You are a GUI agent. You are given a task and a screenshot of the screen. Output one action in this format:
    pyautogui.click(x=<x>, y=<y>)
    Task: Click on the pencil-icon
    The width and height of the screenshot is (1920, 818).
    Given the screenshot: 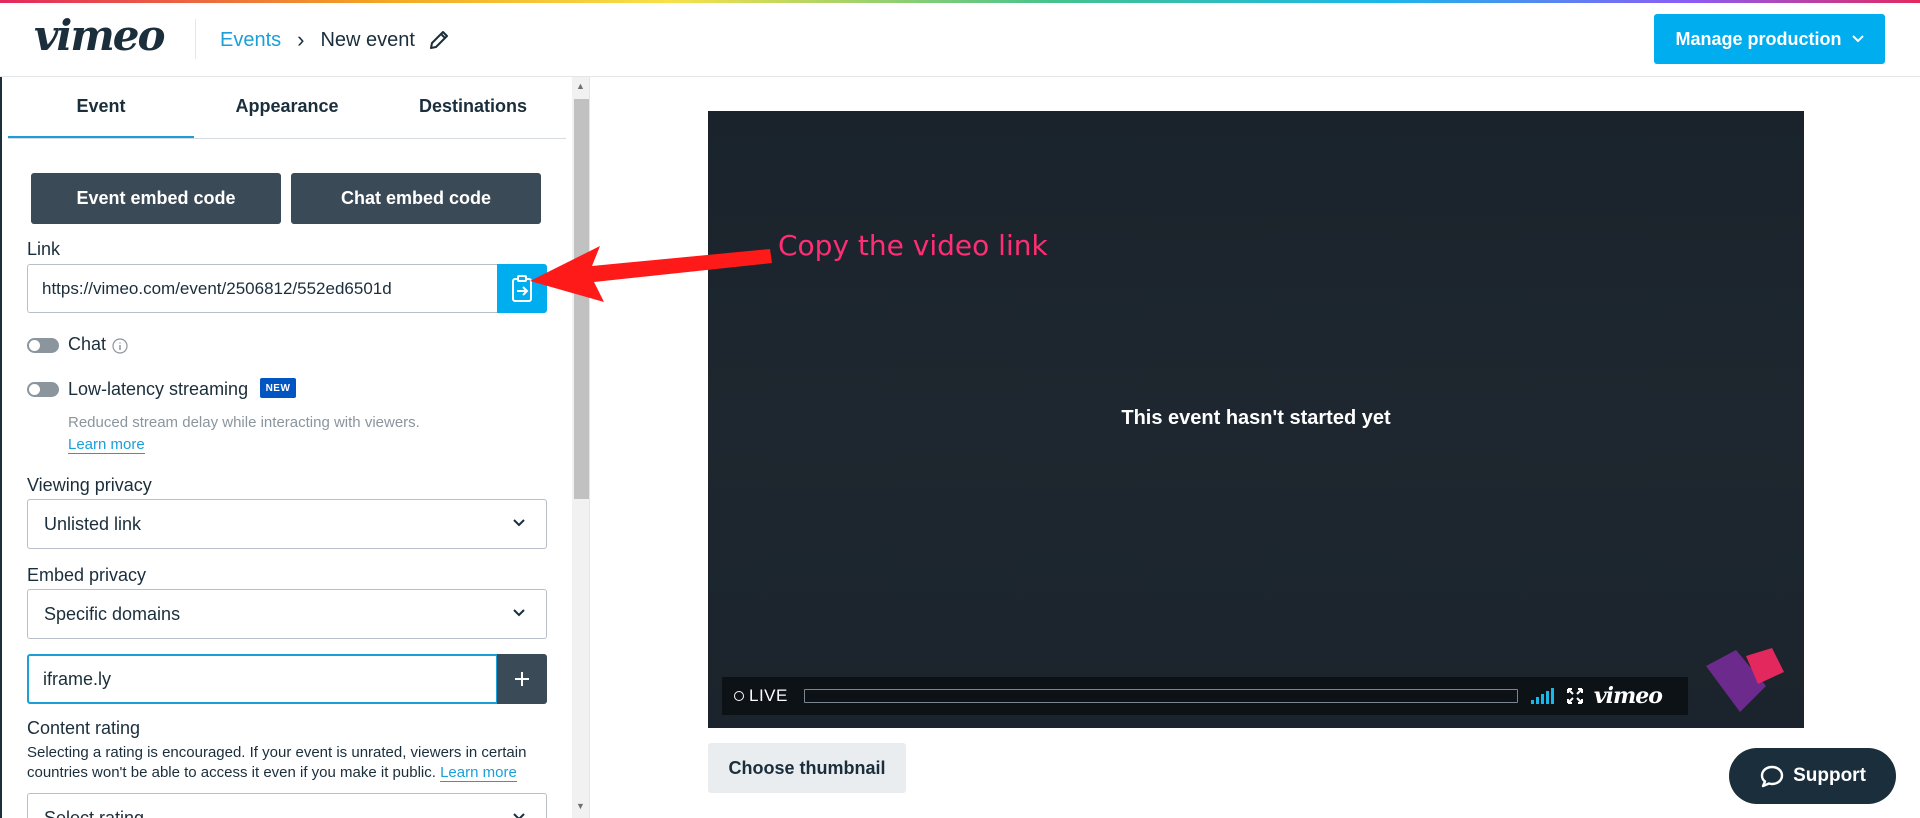 What is the action you would take?
    pyautogui.click(x=439, y=40)
    